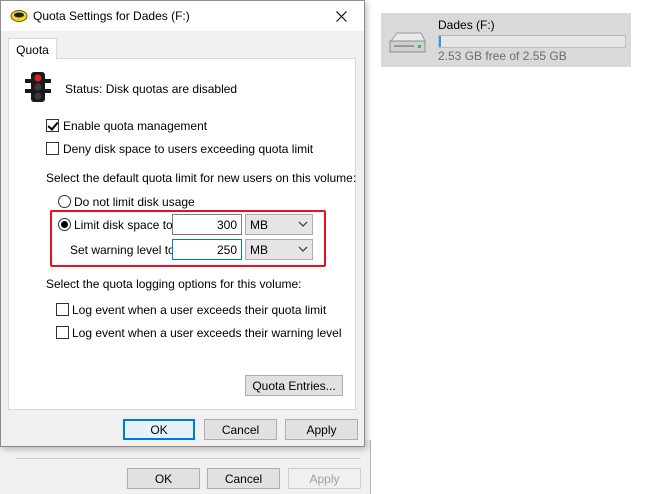  Describe the element at coordinates (259, 250) in the screenshot. I see `warning-unit-value: MB` at that location.